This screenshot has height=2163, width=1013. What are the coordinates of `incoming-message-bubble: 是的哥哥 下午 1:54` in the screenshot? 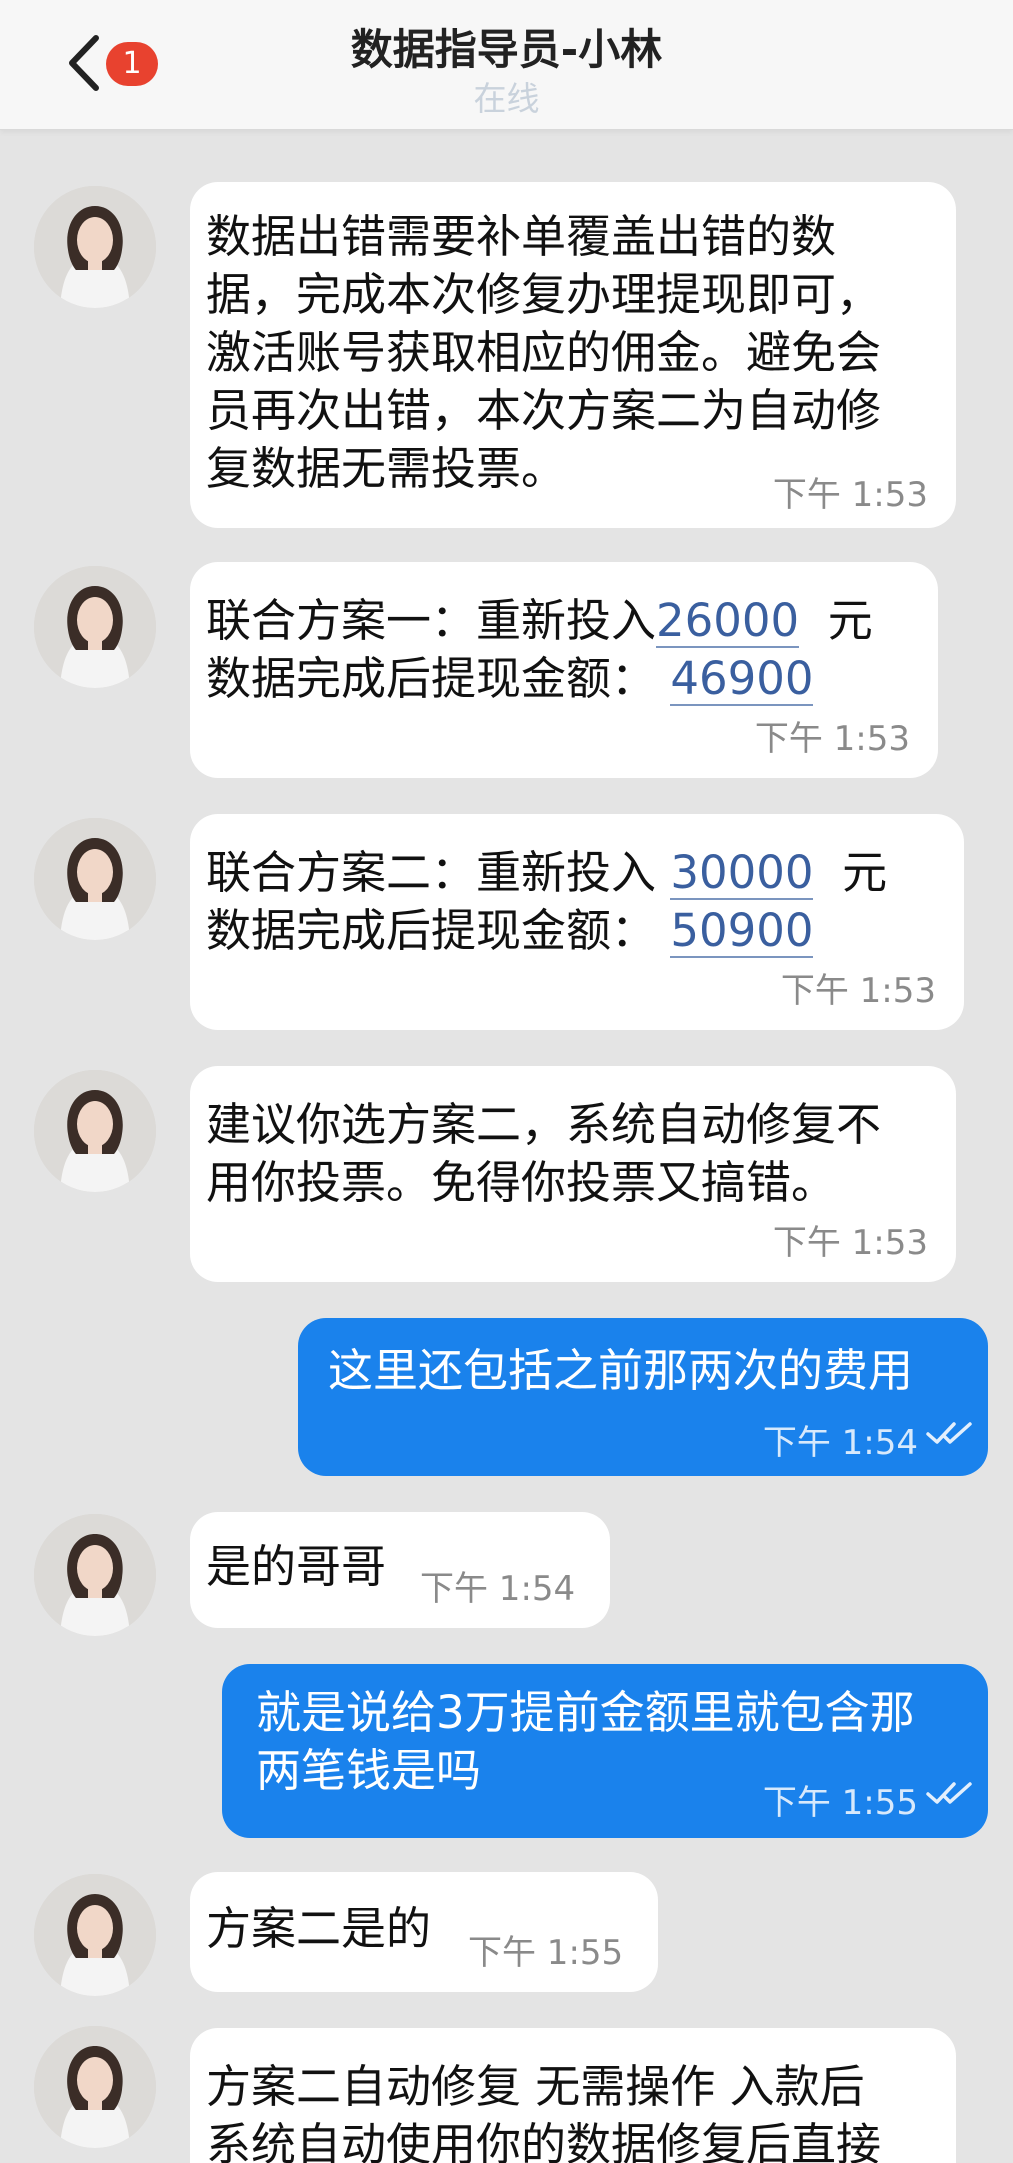 It's located at (400, 1570).